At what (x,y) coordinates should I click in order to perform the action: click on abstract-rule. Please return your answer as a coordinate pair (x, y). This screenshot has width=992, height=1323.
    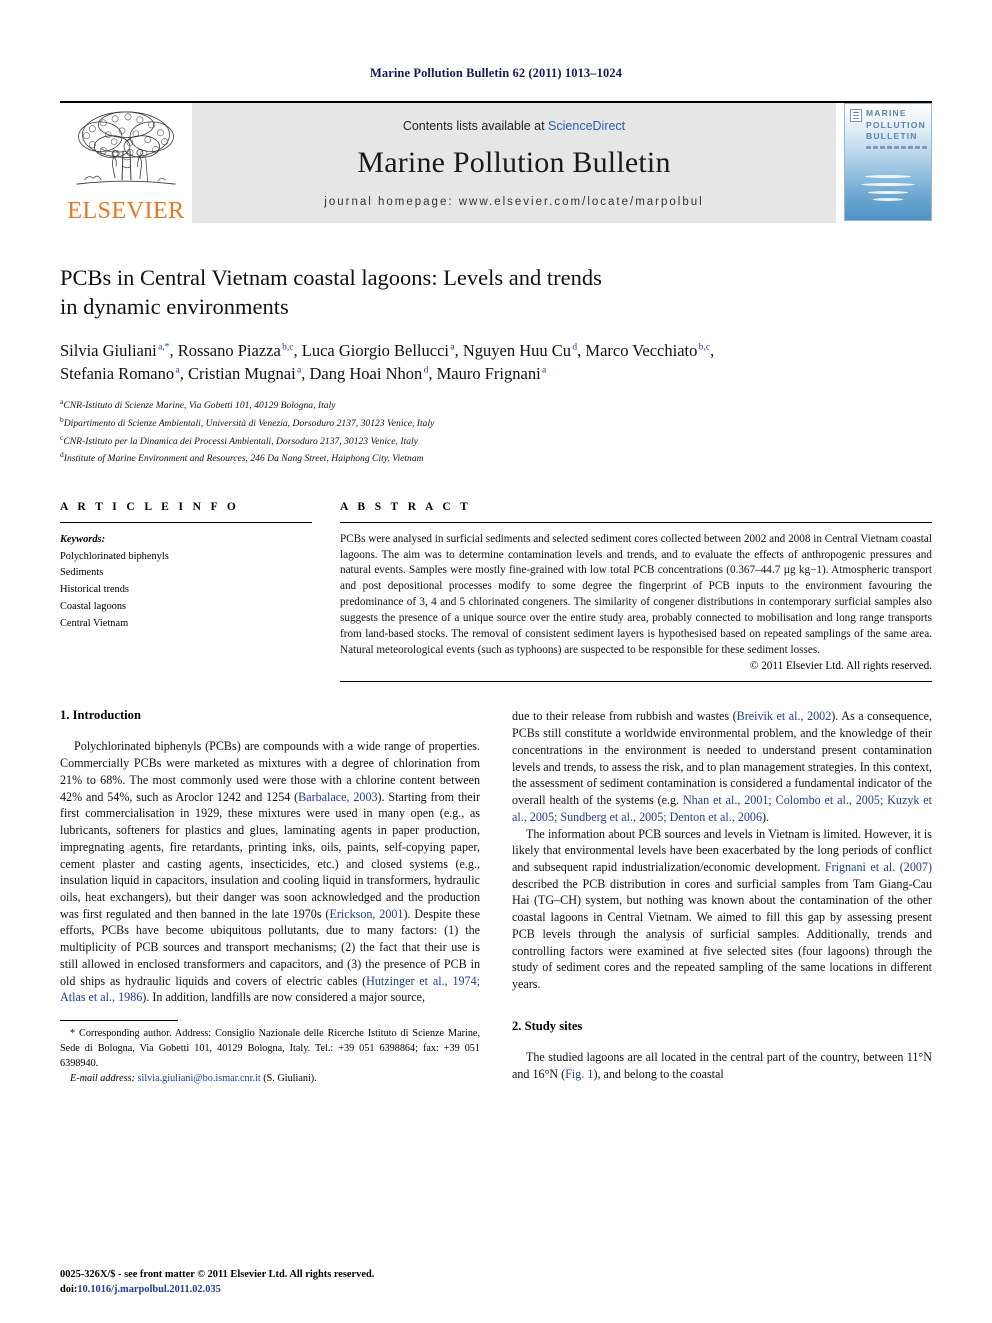
    Looking at the image, I should click on (636, 522).